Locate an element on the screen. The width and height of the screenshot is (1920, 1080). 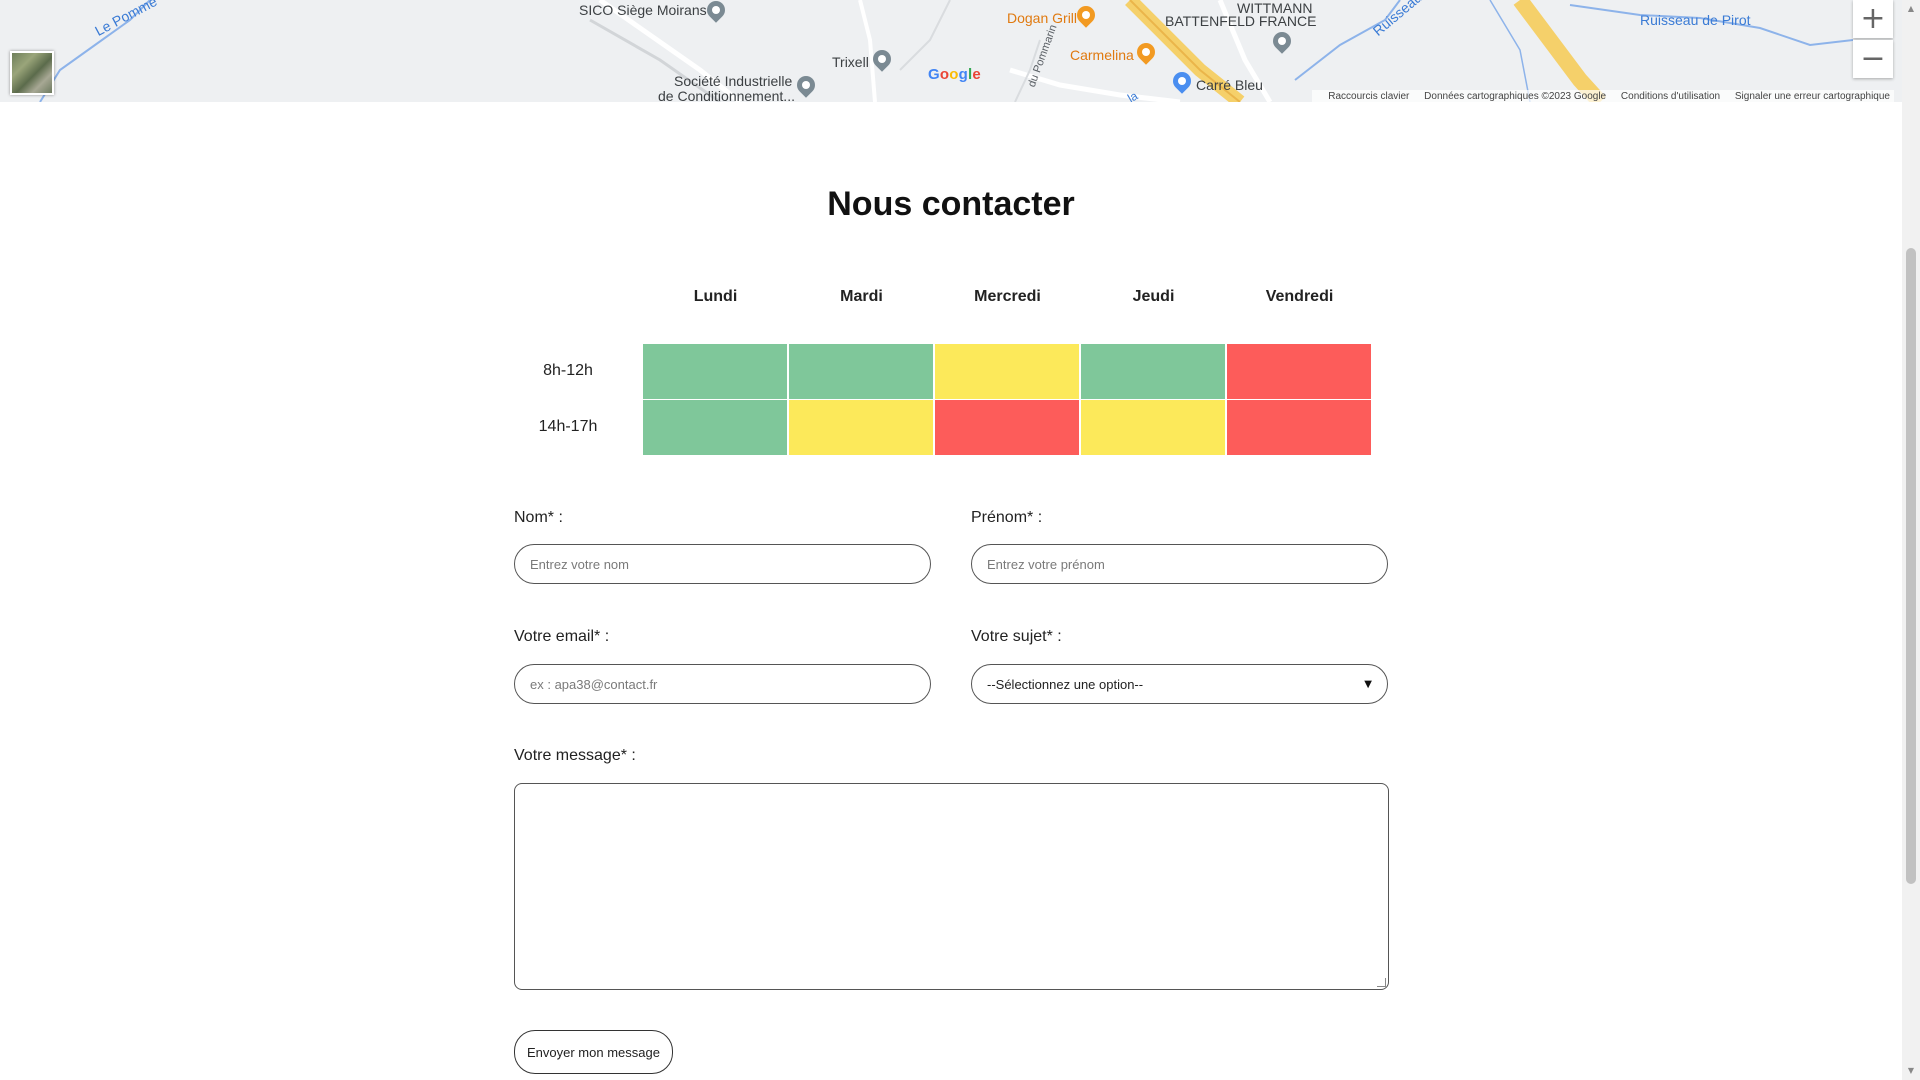
schedule-day-header: Mercredi is located at coordinates (1007, 296).